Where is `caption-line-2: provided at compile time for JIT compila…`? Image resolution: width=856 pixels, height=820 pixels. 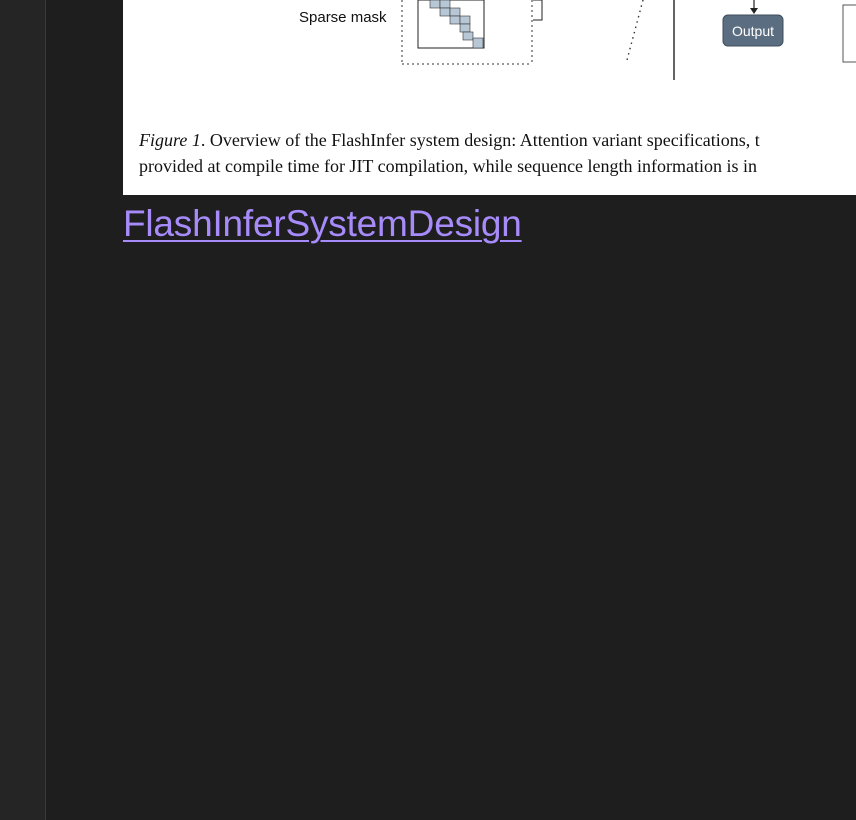 caption-line-2: provided at compile time for JIT compila… is located at coordinates (448, 166).